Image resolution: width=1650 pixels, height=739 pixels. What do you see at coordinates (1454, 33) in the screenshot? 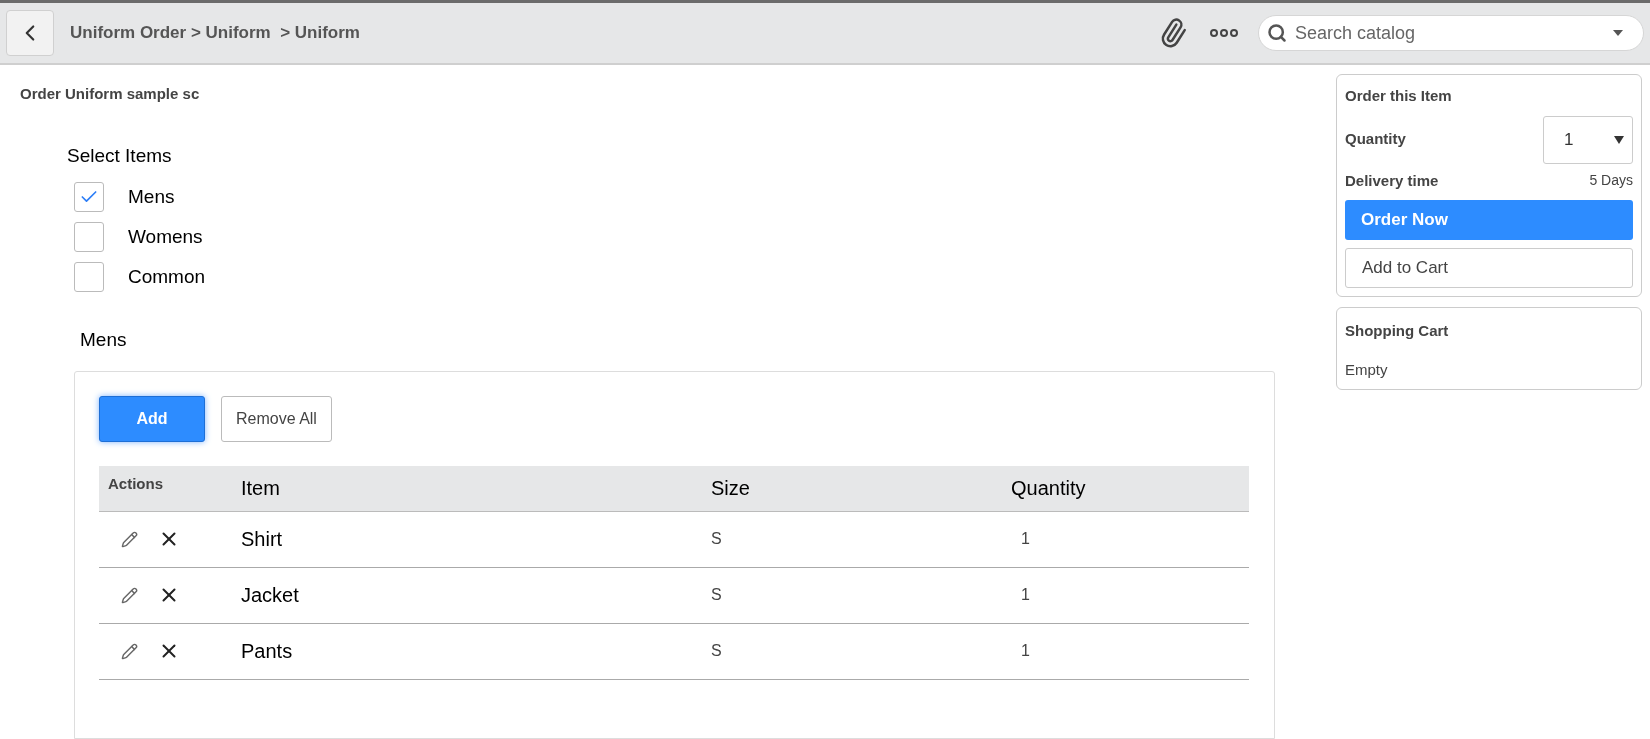
I see `search-field: Search catalog` at bounding box center [1454, 33].